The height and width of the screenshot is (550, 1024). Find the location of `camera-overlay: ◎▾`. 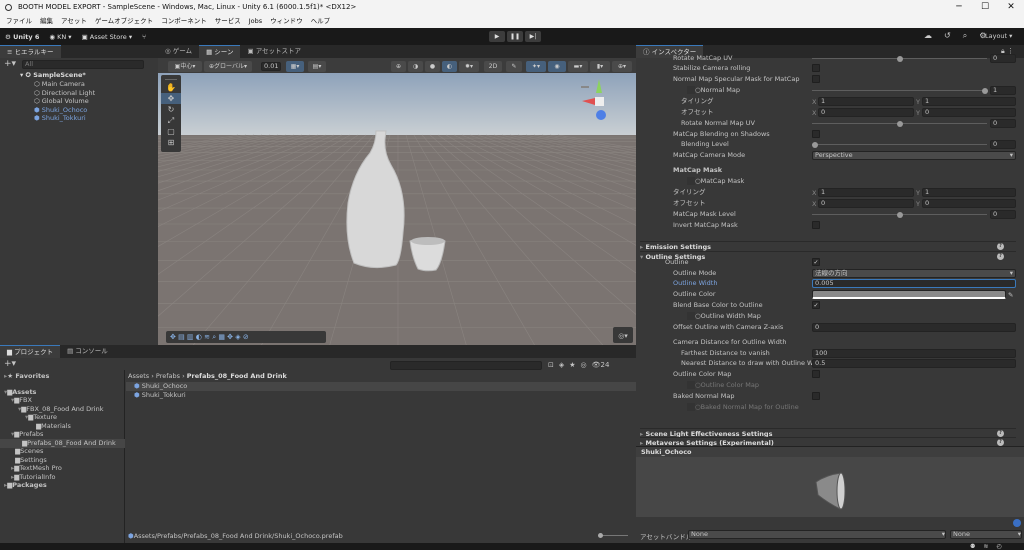

camera-overlay: ◎▾ is located at coordinates (623, 335).